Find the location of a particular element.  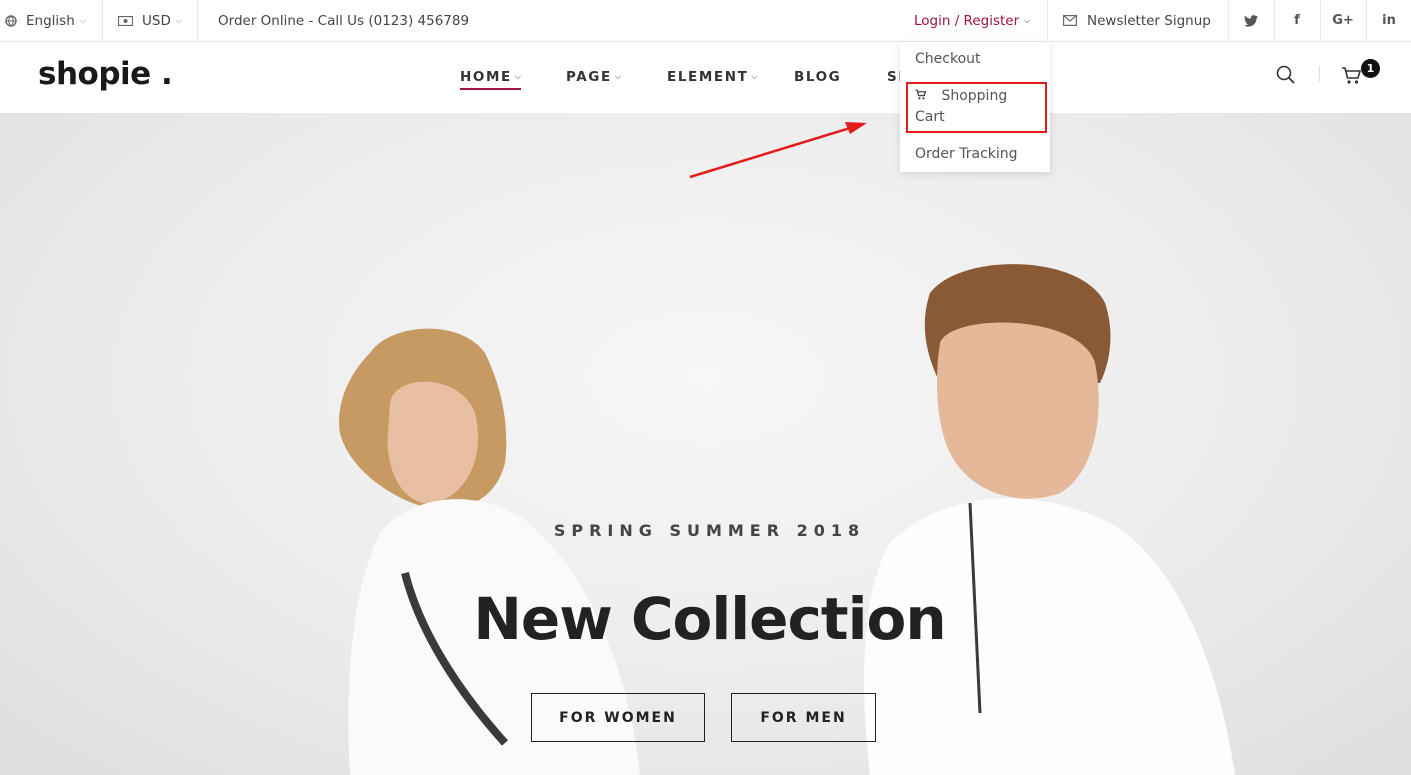

nav-blog: BLOG is located at coordinates (817, 77).